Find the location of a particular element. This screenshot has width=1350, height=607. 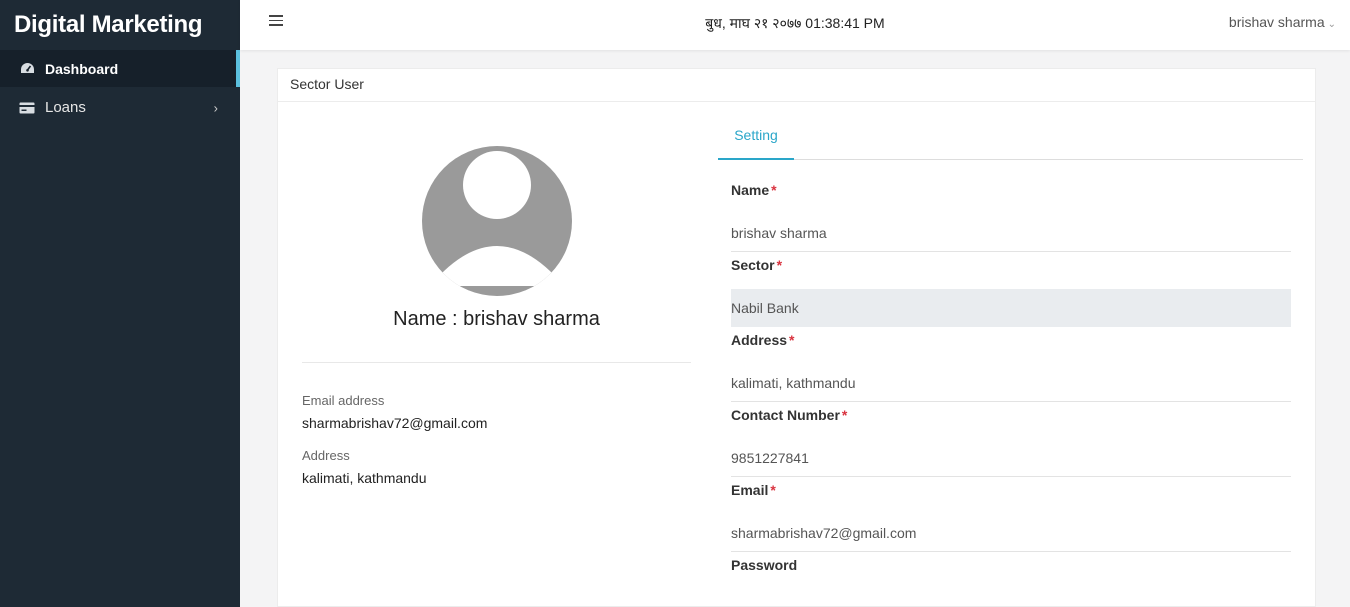

dashboard-icon is located at coordinates (27, 69).